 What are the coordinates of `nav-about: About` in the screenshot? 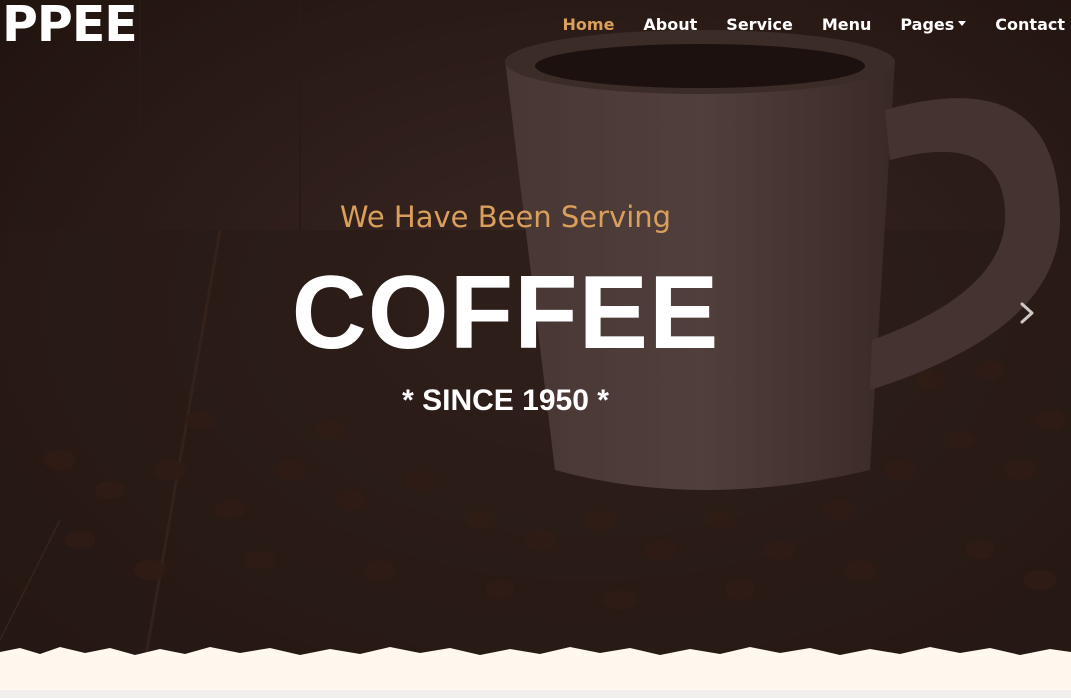 It's located at (670, 24).